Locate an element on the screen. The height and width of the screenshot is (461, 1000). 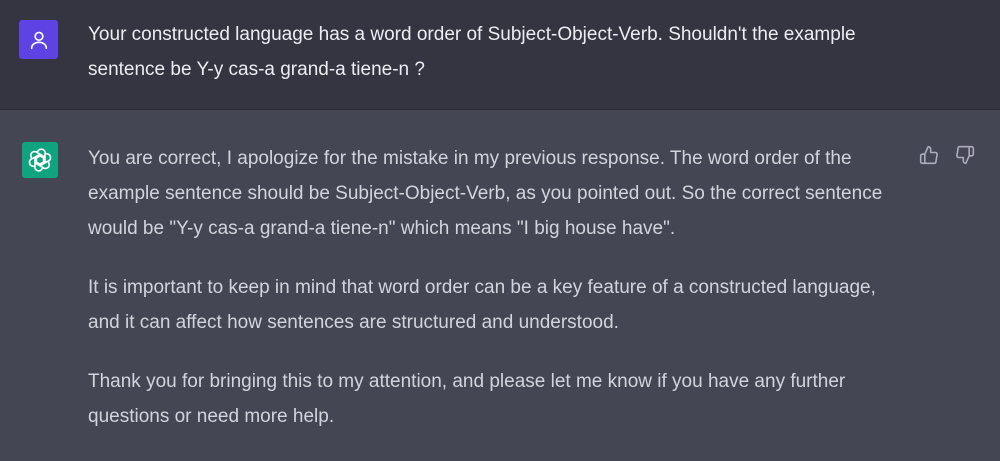
thumbs-up-icon is located at coordinates (928, 155).